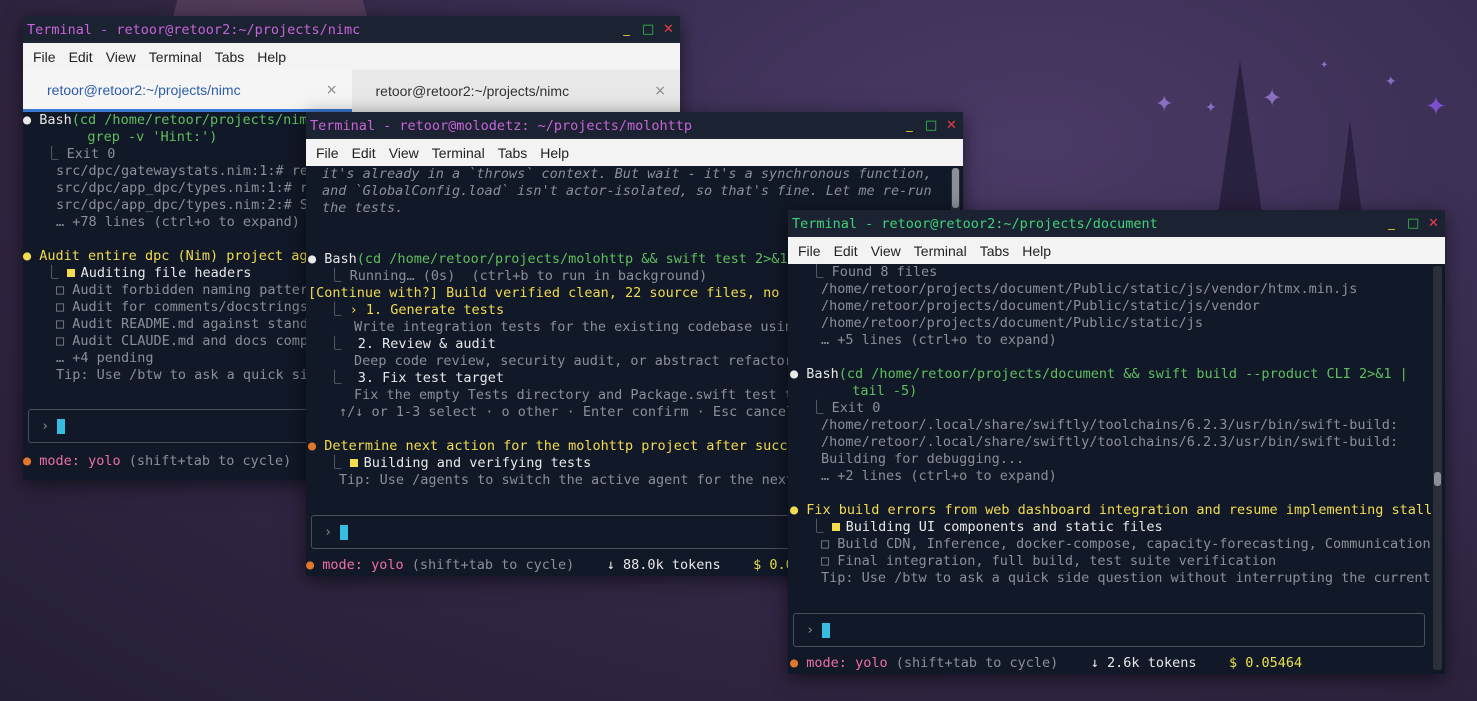 This screenshot has width=1477, height=701. What do you see at coordinates (1143, 663) in the screenshot?
I see `token-count: ↓ 2.6k tokens` at bounding box center [1143, 663].